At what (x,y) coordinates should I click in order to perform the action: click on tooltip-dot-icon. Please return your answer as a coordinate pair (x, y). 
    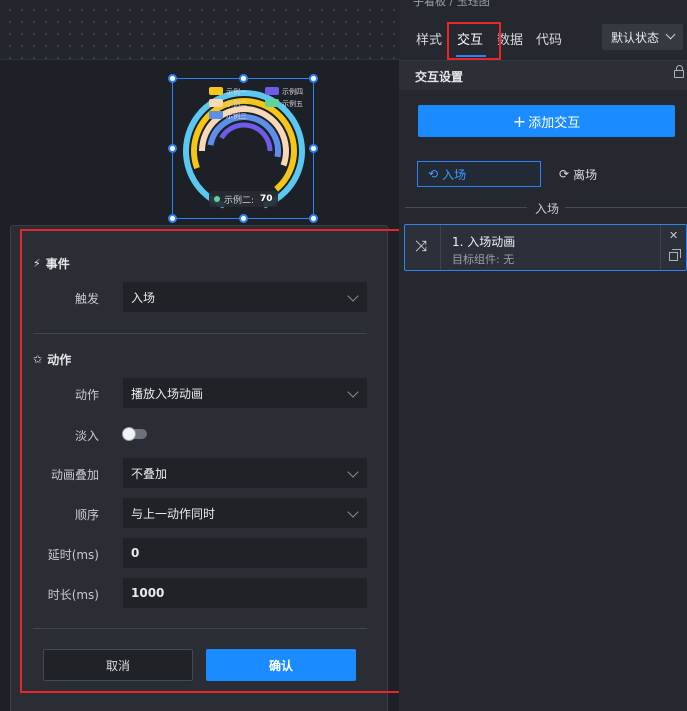
    Looking at the image, I should click on (217, 199).